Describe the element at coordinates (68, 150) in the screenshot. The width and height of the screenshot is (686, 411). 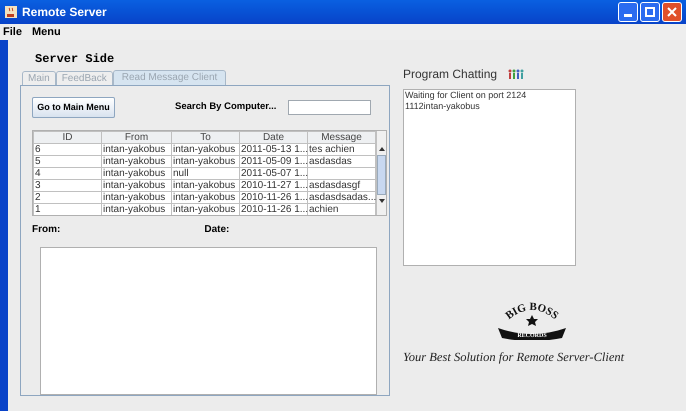
I see `table-cell: 6` at that location.